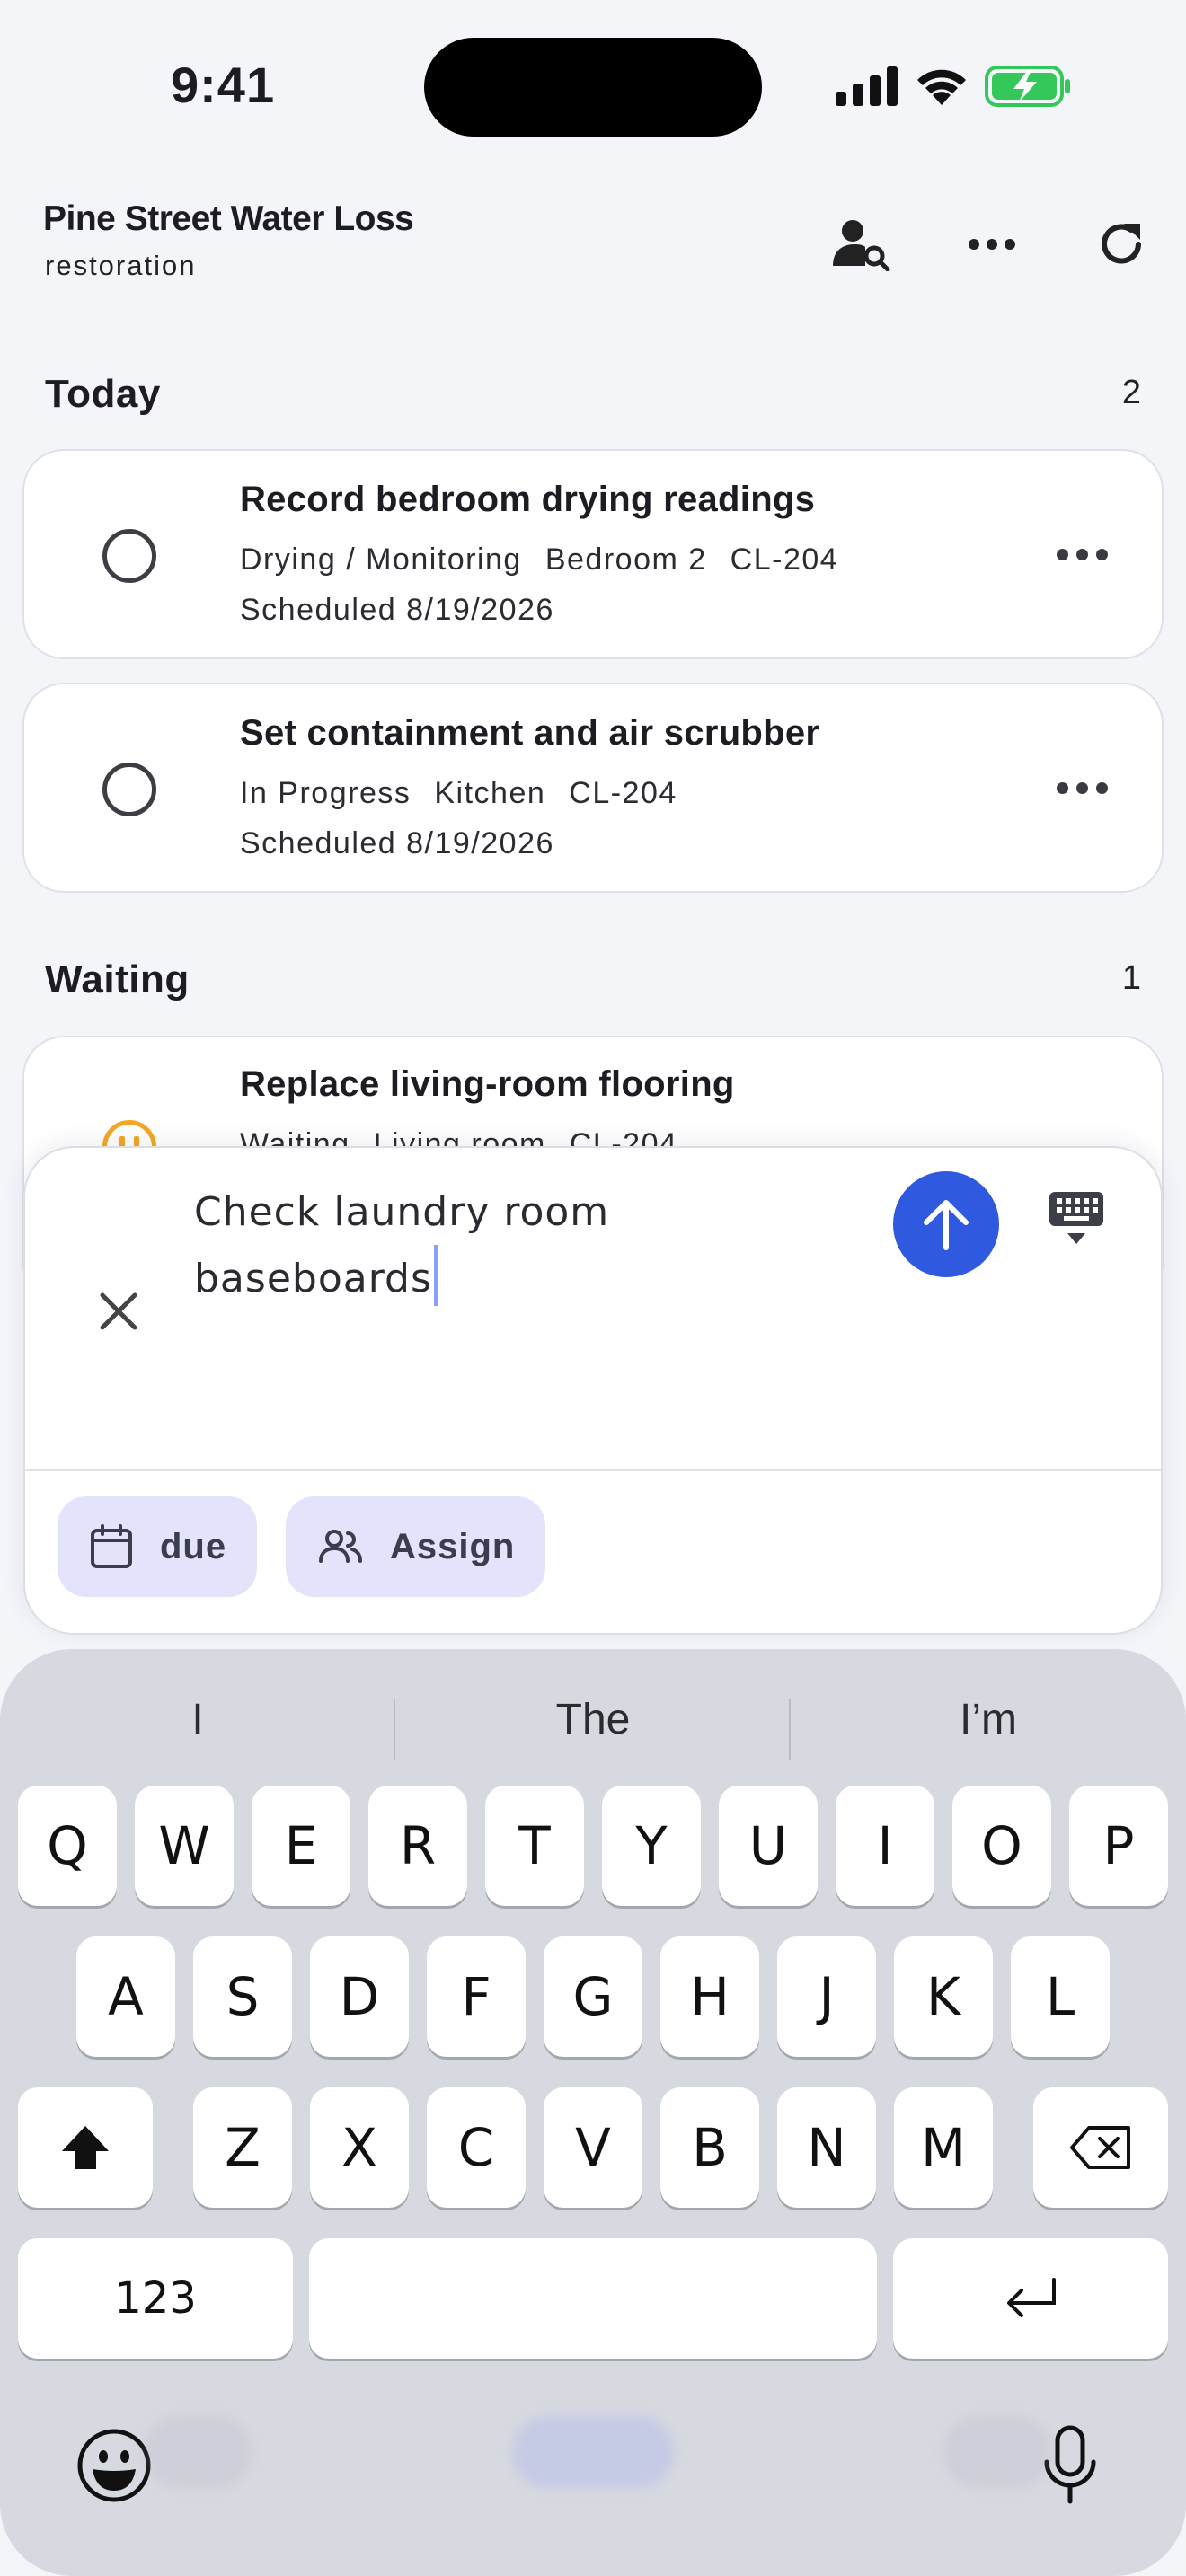 Image resolution: width=1186 pixels, height=2576 pixels. What do you see at coordinates (223, 85) in the screenshot?
I see `status-time: 9:41` at bounding box center [223, 85].